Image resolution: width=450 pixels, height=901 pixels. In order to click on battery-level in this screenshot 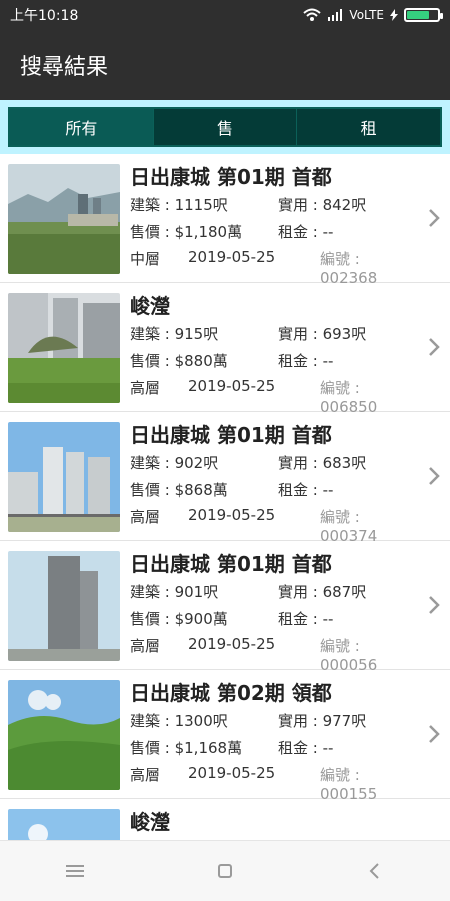, I will do `click(418, 15)`.